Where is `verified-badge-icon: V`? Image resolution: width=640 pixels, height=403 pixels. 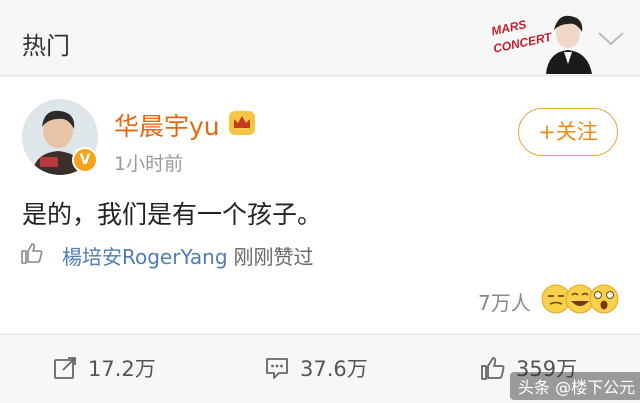
verified-badge-icon: V is located at coordinates (85, 160).